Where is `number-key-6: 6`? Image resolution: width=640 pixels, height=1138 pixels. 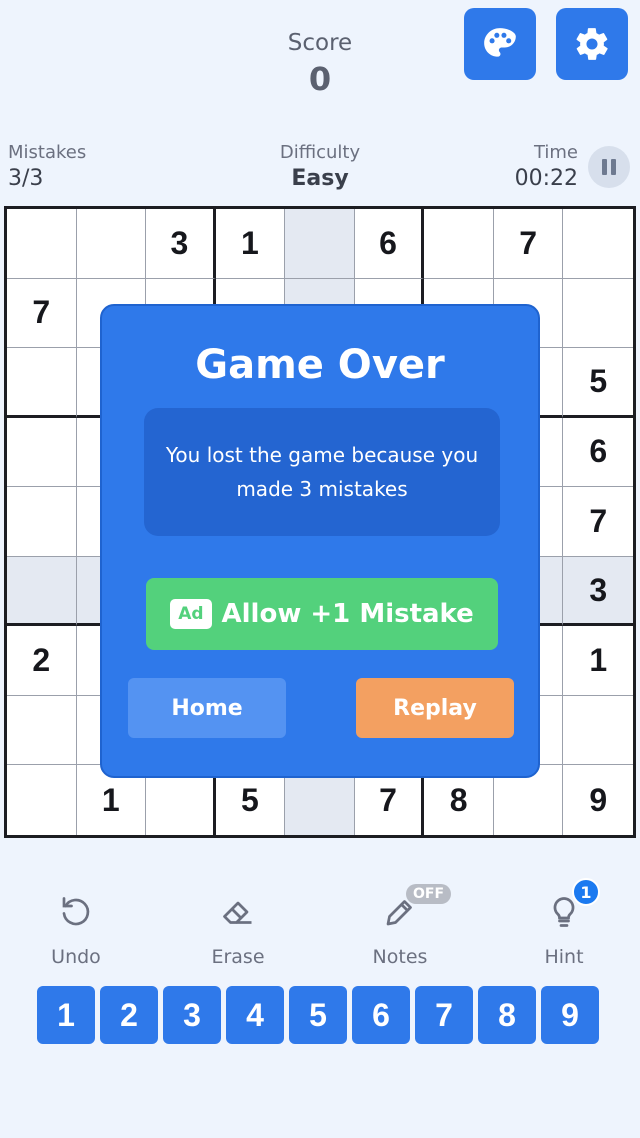 number-key-6: 6 is located at coordinates (381, 1015).